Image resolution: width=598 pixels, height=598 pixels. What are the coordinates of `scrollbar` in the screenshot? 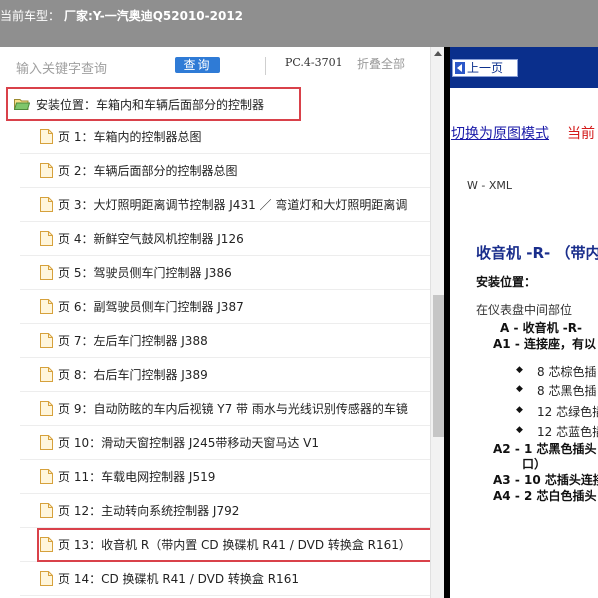 It's located at (437, 322).